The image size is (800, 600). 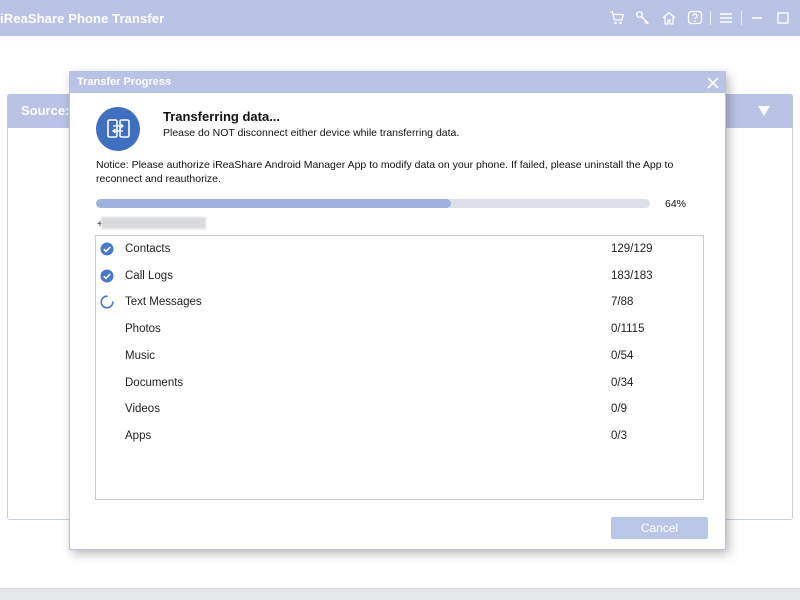 I want to click on transfer-item-count: 183/183, so click(x=632, y=275).